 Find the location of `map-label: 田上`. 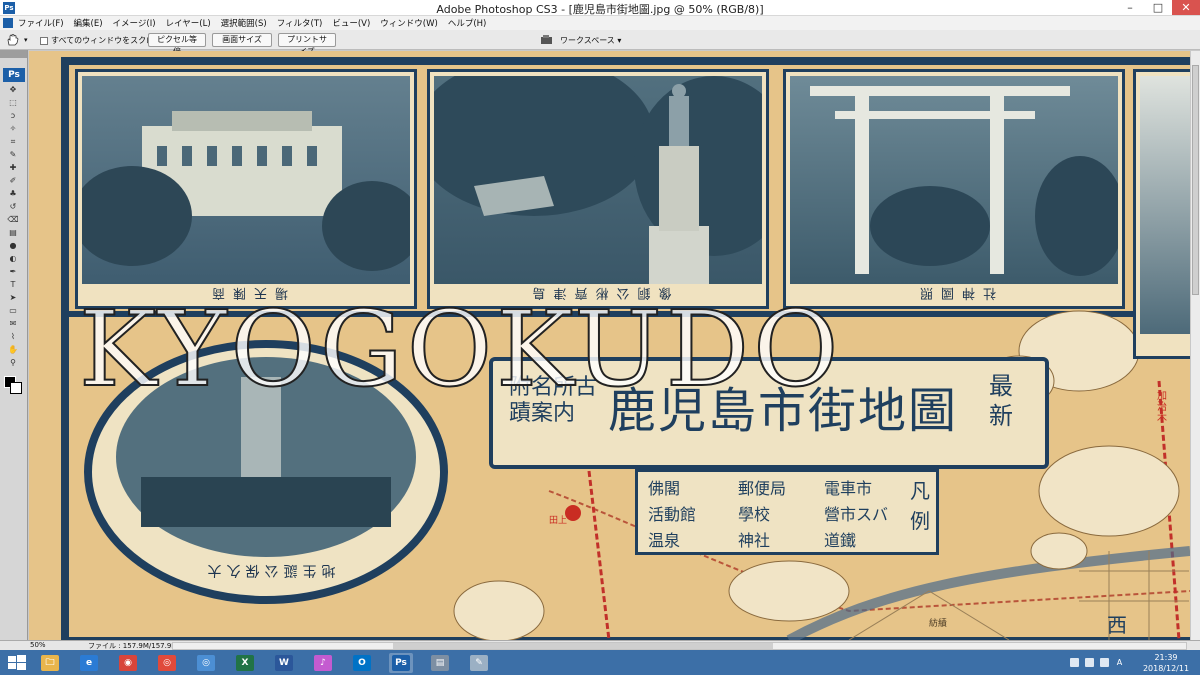

map-label: 田上 is located at coordinates (558, 521).